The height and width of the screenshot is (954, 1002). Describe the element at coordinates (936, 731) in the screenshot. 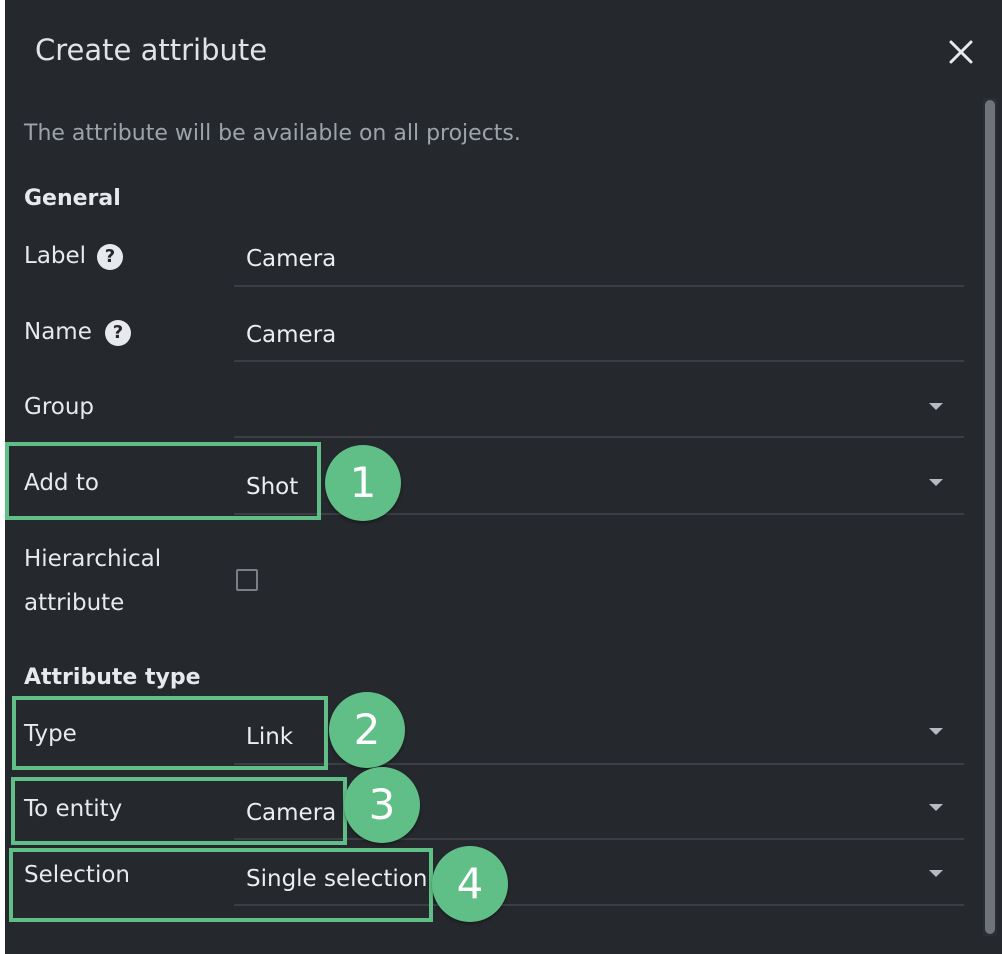

I see `type-chevron-down-icon` at that location.